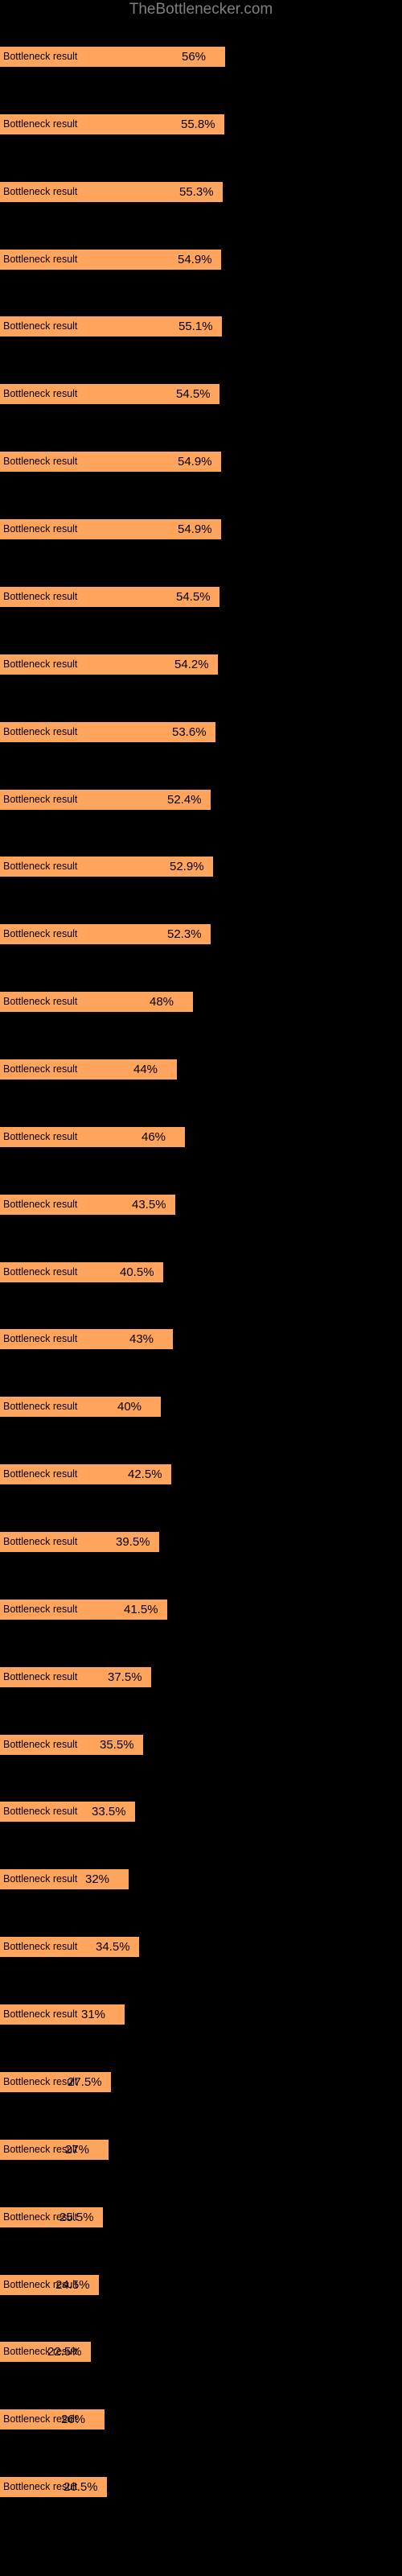 The image size is (402, 2576). Describe the element at coordinates (113, 1947) in the screenshot. I see `bar-value-label: 34.5%` at that location.